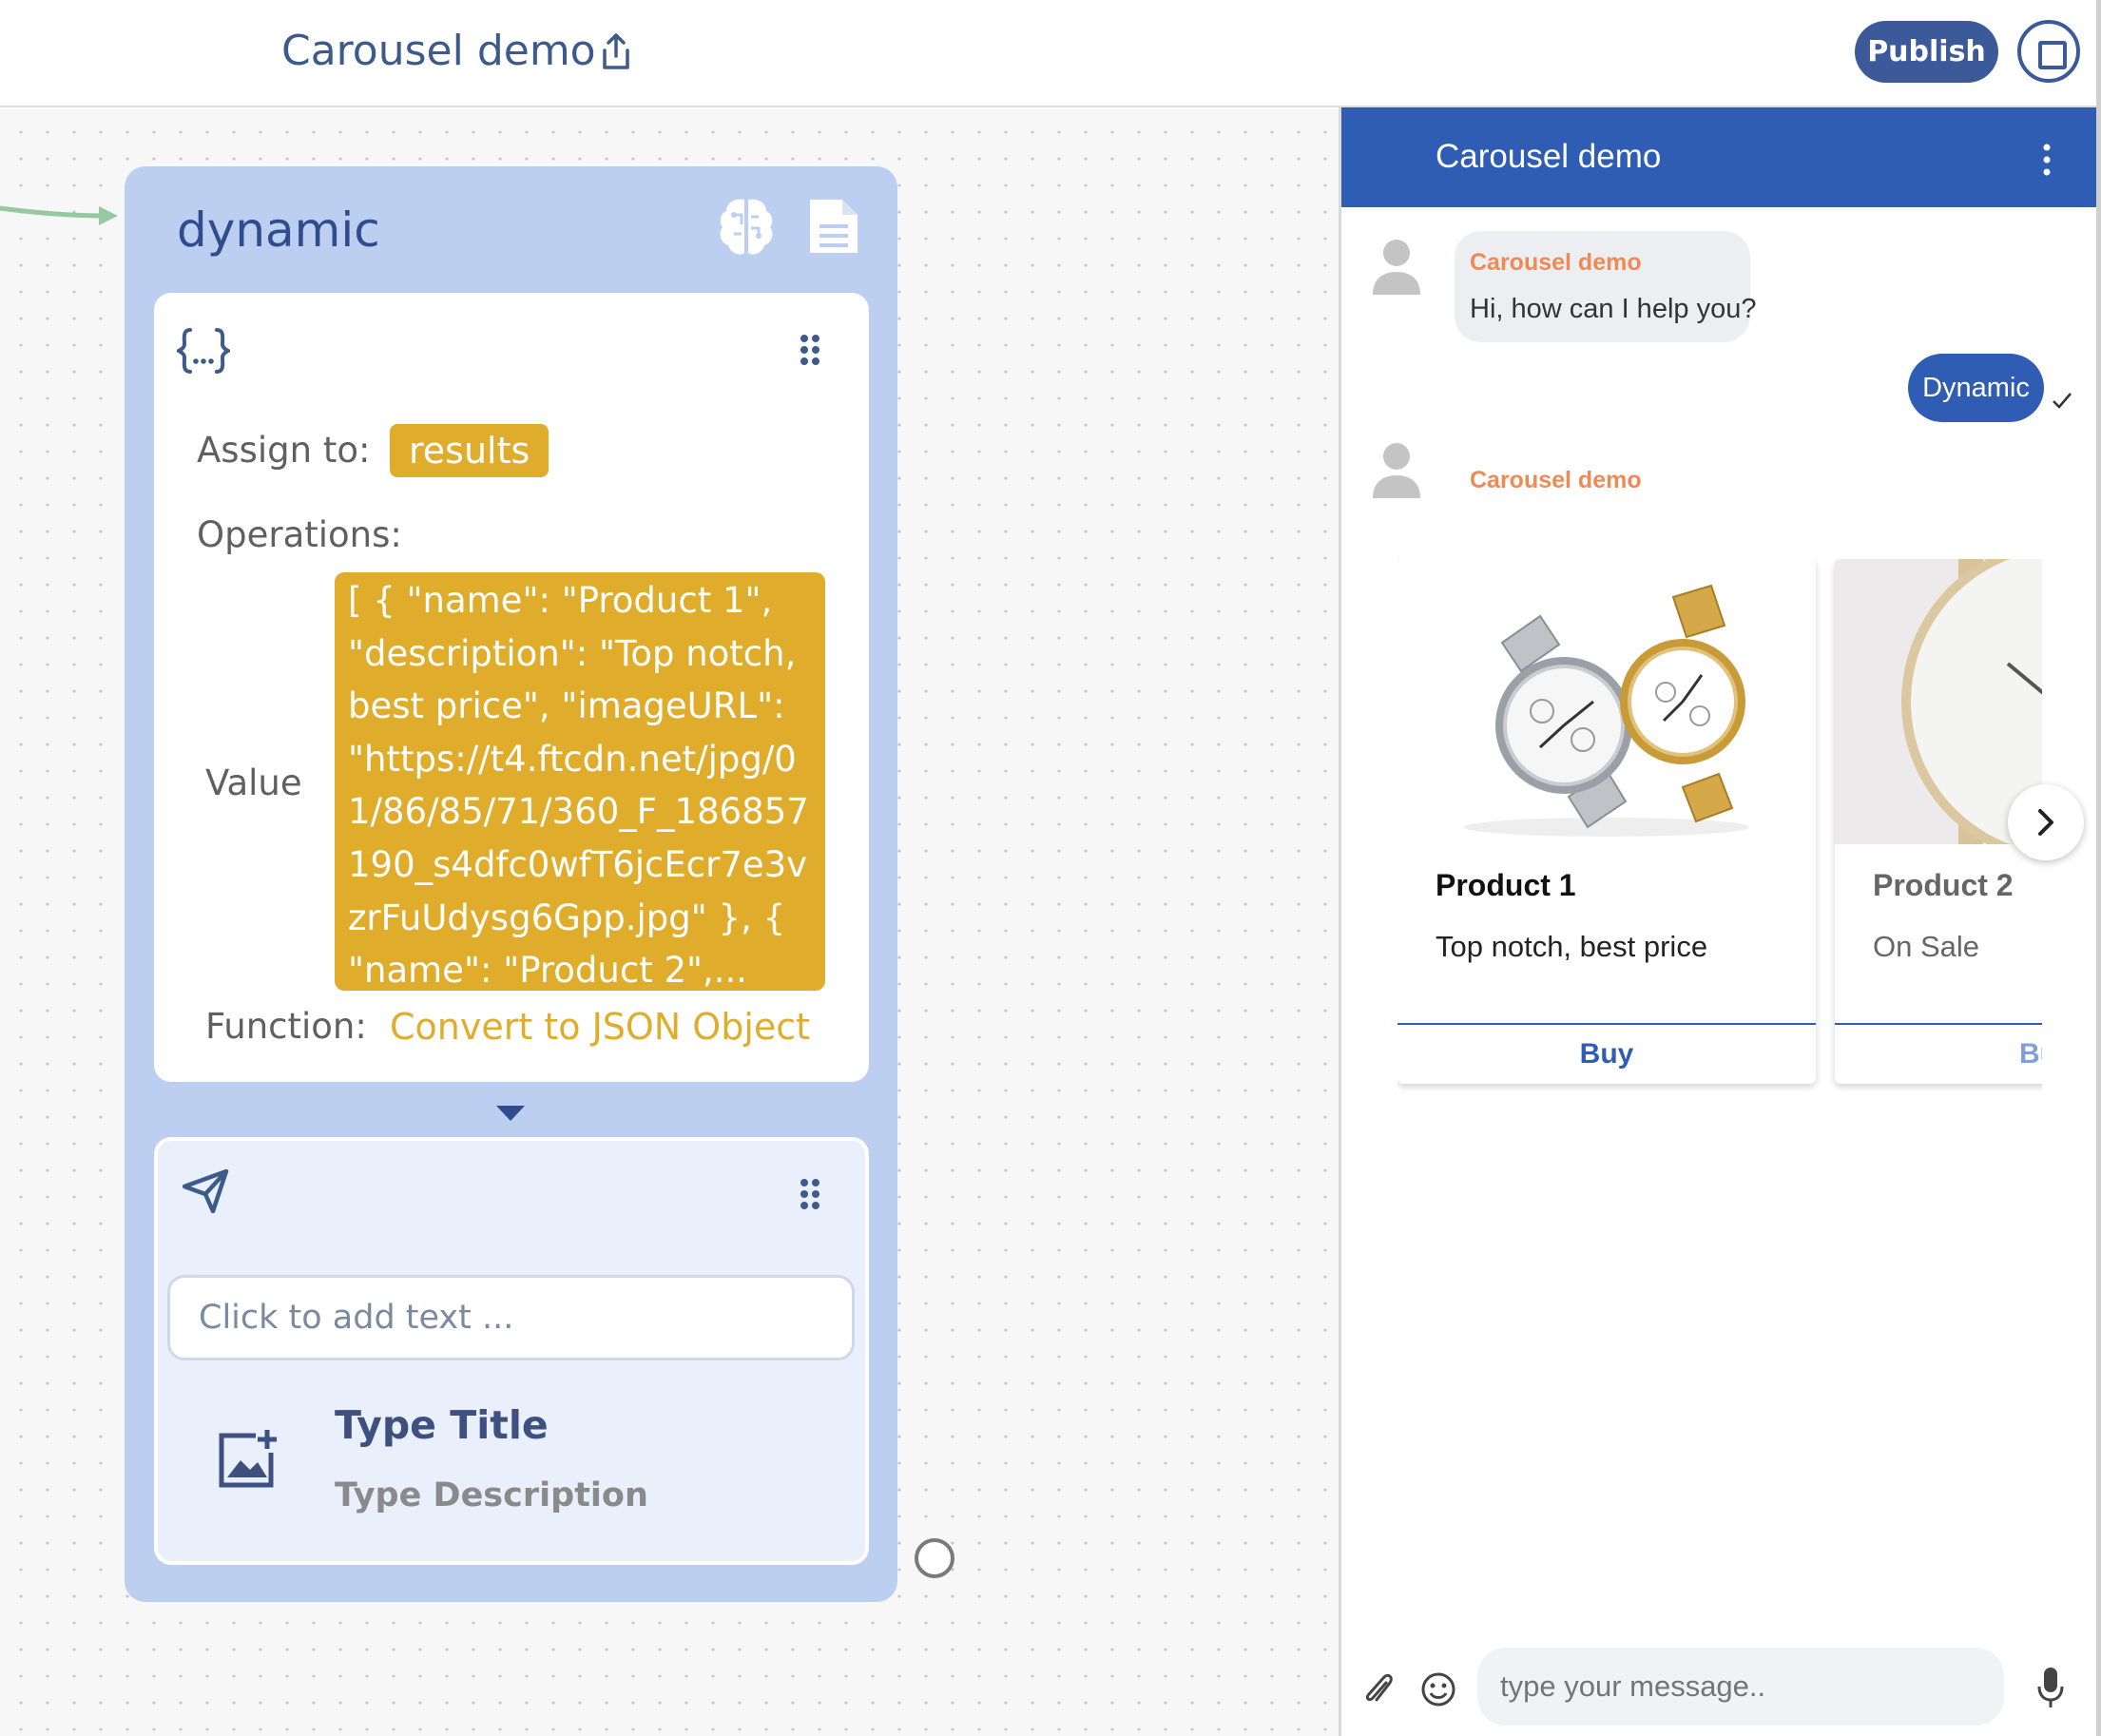 The width and height of the screenshot is (2101, 1736). I want to click on function-label: Function:, so click(286, 1027).